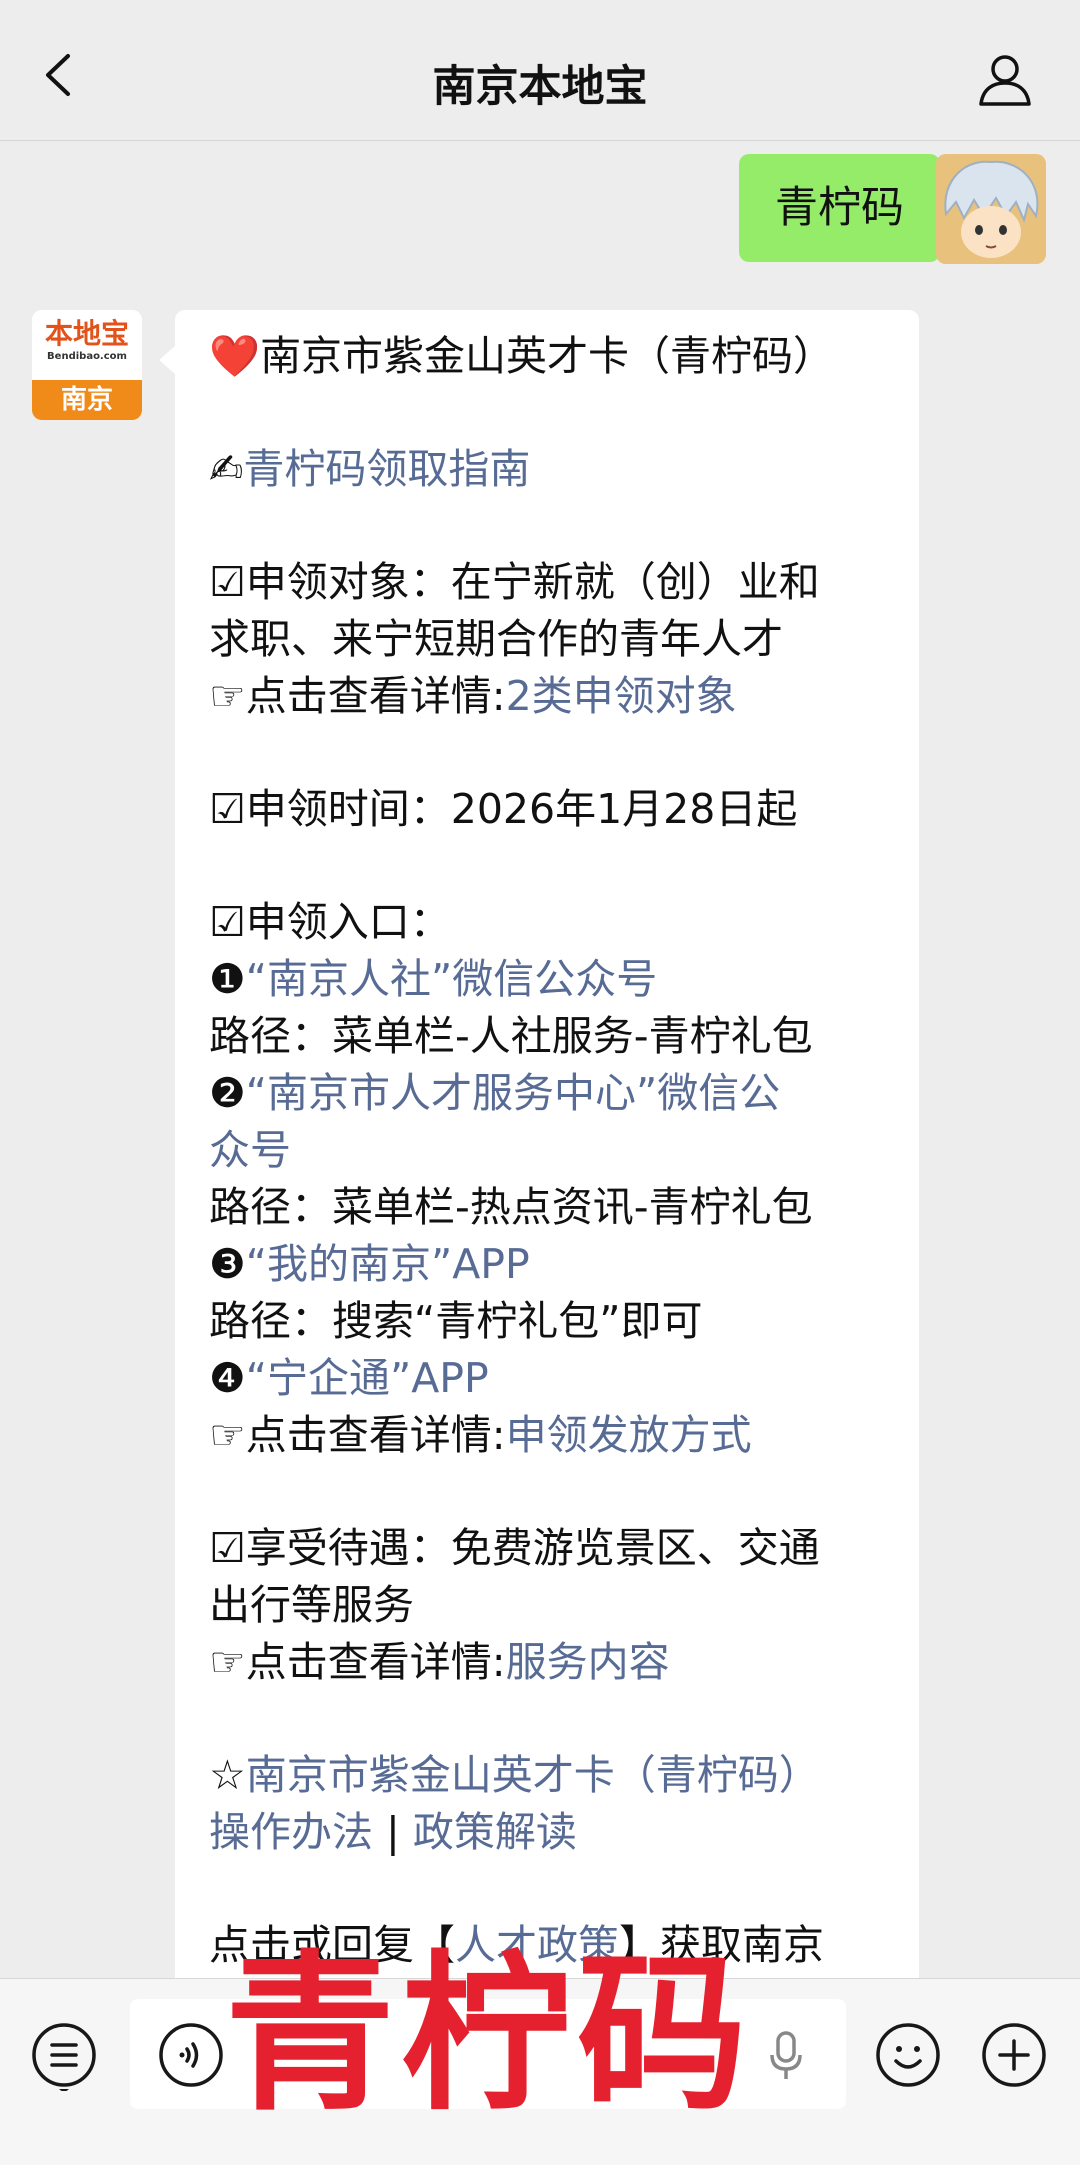 This screenshot has width=1080, height=2165. Describe the element at coordinates (489, 2035) in the screenshot. I see `overlay-caption: 青柠码` at that location.